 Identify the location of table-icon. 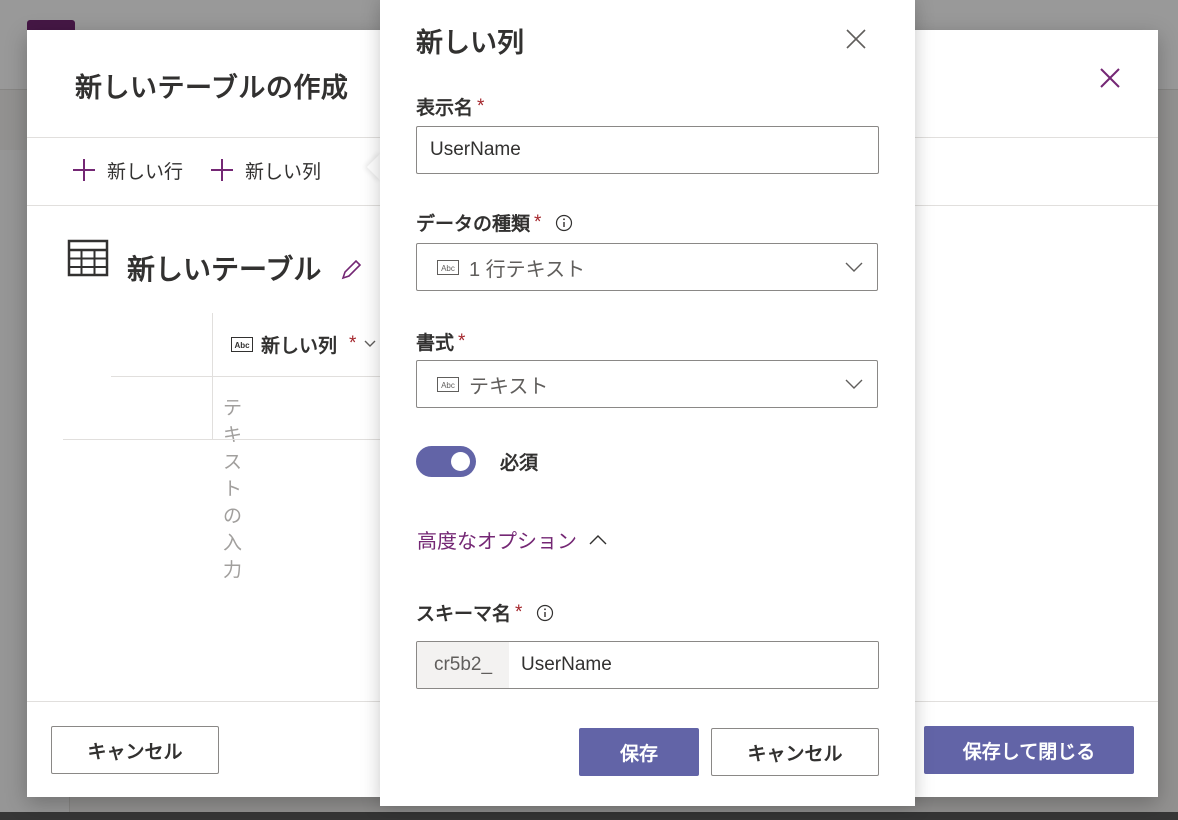
(88, 258).